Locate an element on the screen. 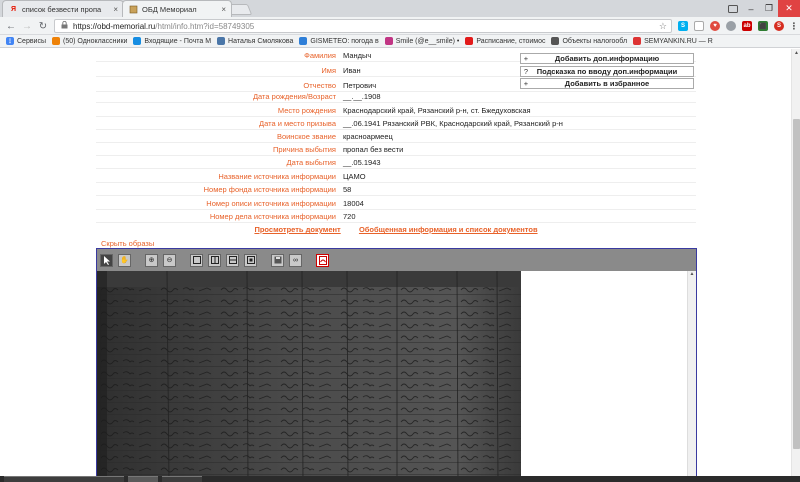 Image resolution: width=800 pixels, height=482 pixels. page-scrollbar: ▲ ▼ is located at coordinates (795, 265).